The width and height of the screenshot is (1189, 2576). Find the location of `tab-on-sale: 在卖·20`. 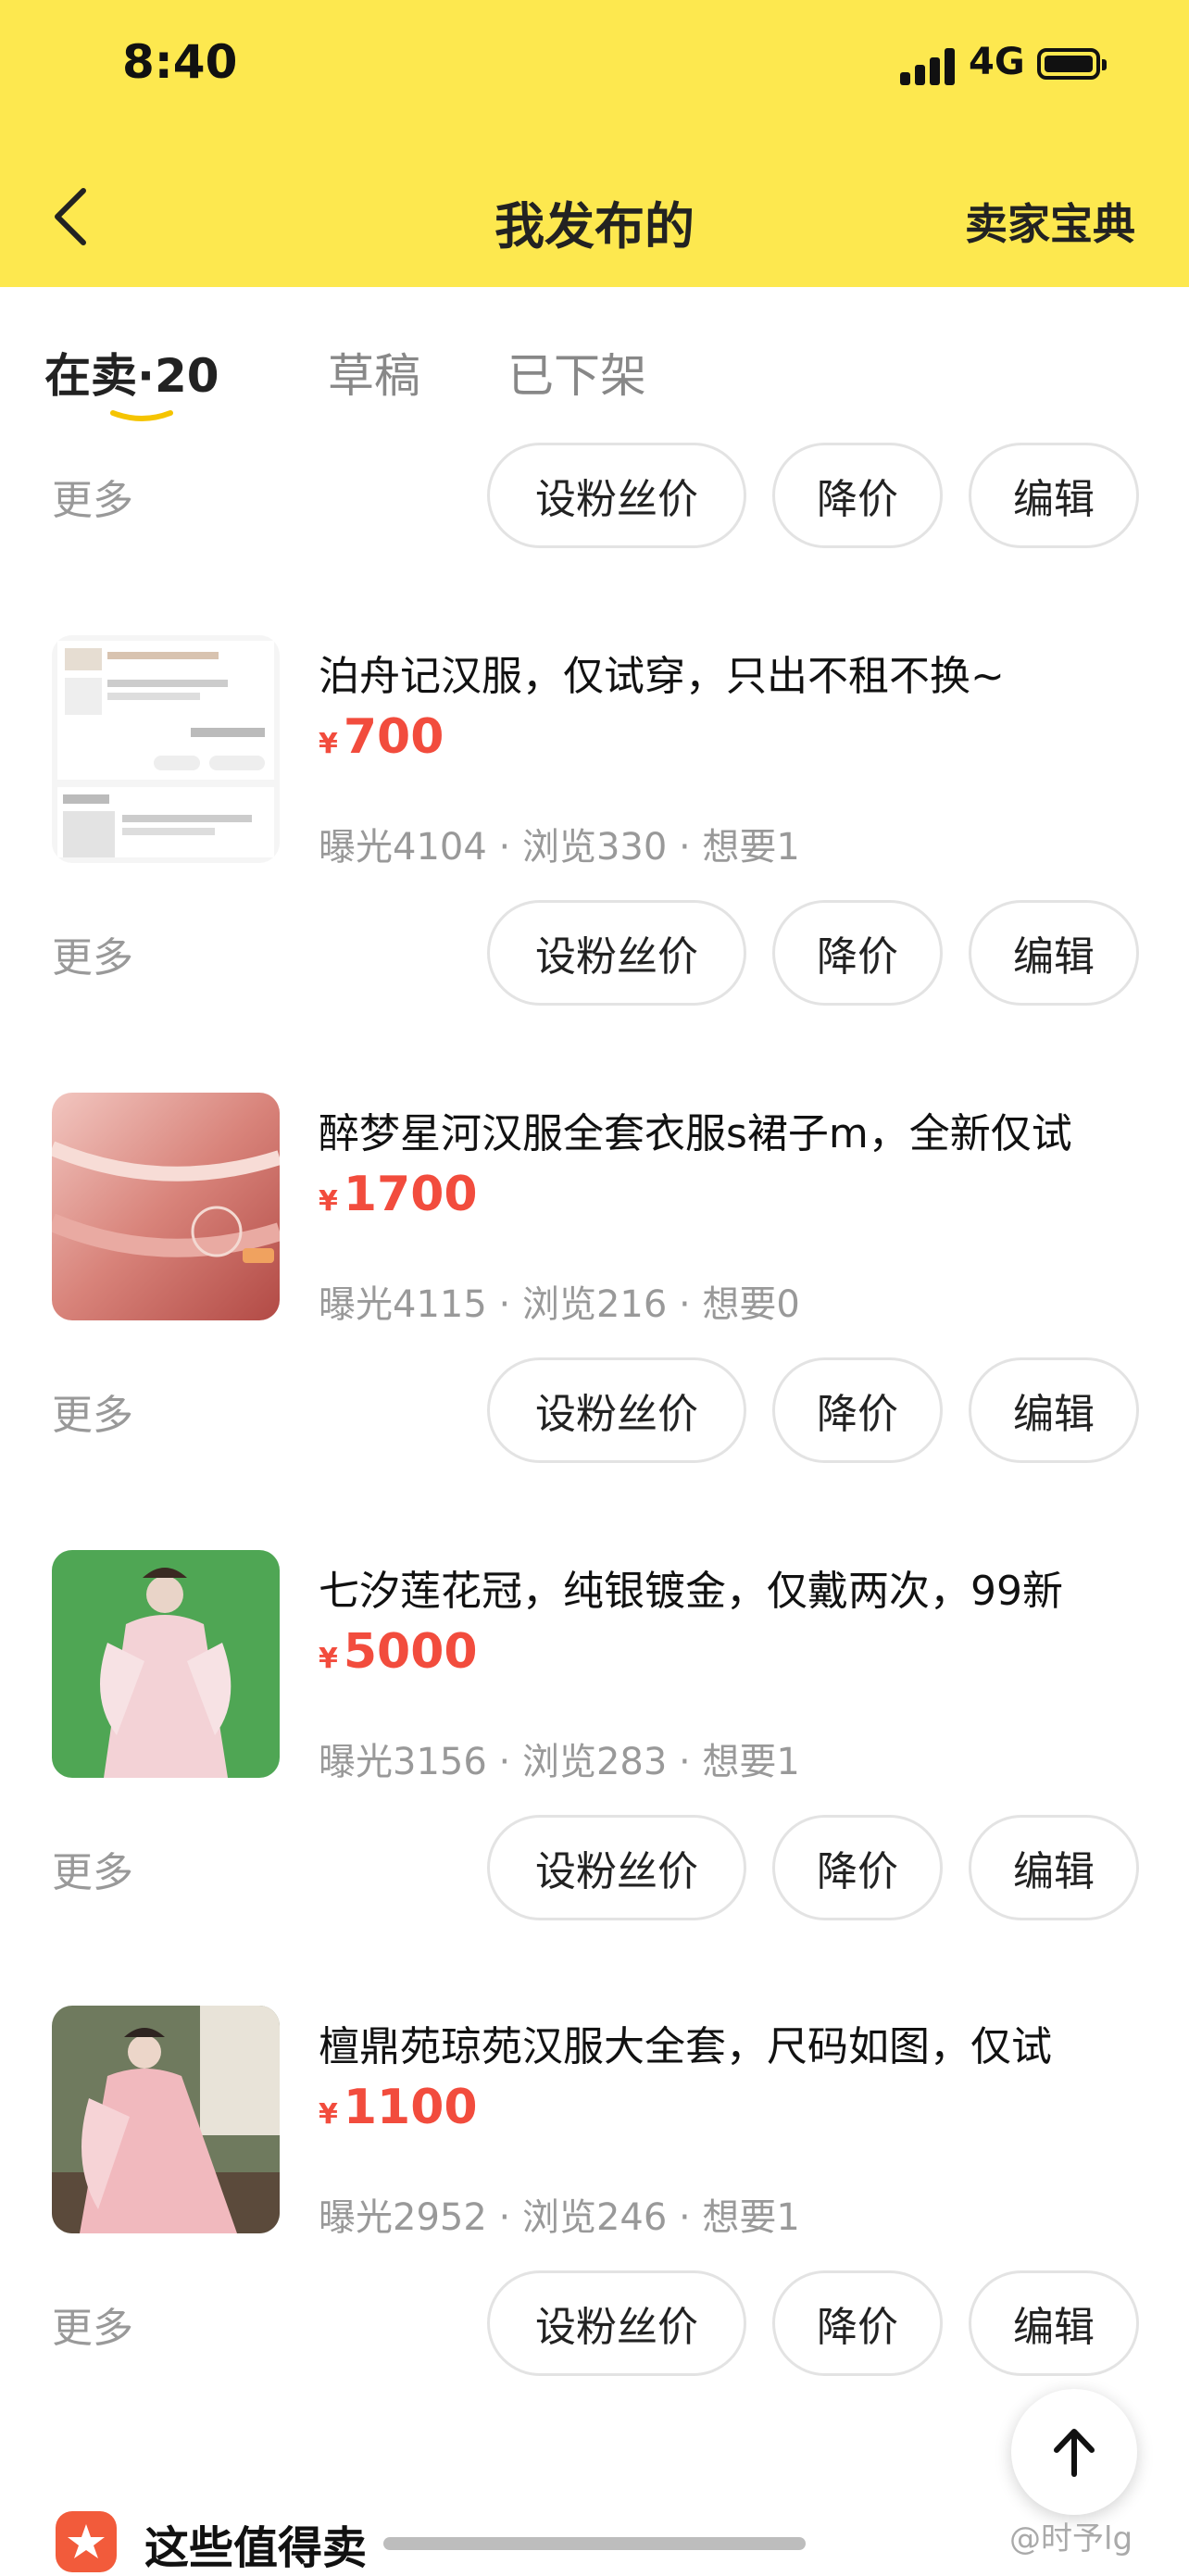

tab-on-sale: 在卖·20 is located at coordinates (131, 372).